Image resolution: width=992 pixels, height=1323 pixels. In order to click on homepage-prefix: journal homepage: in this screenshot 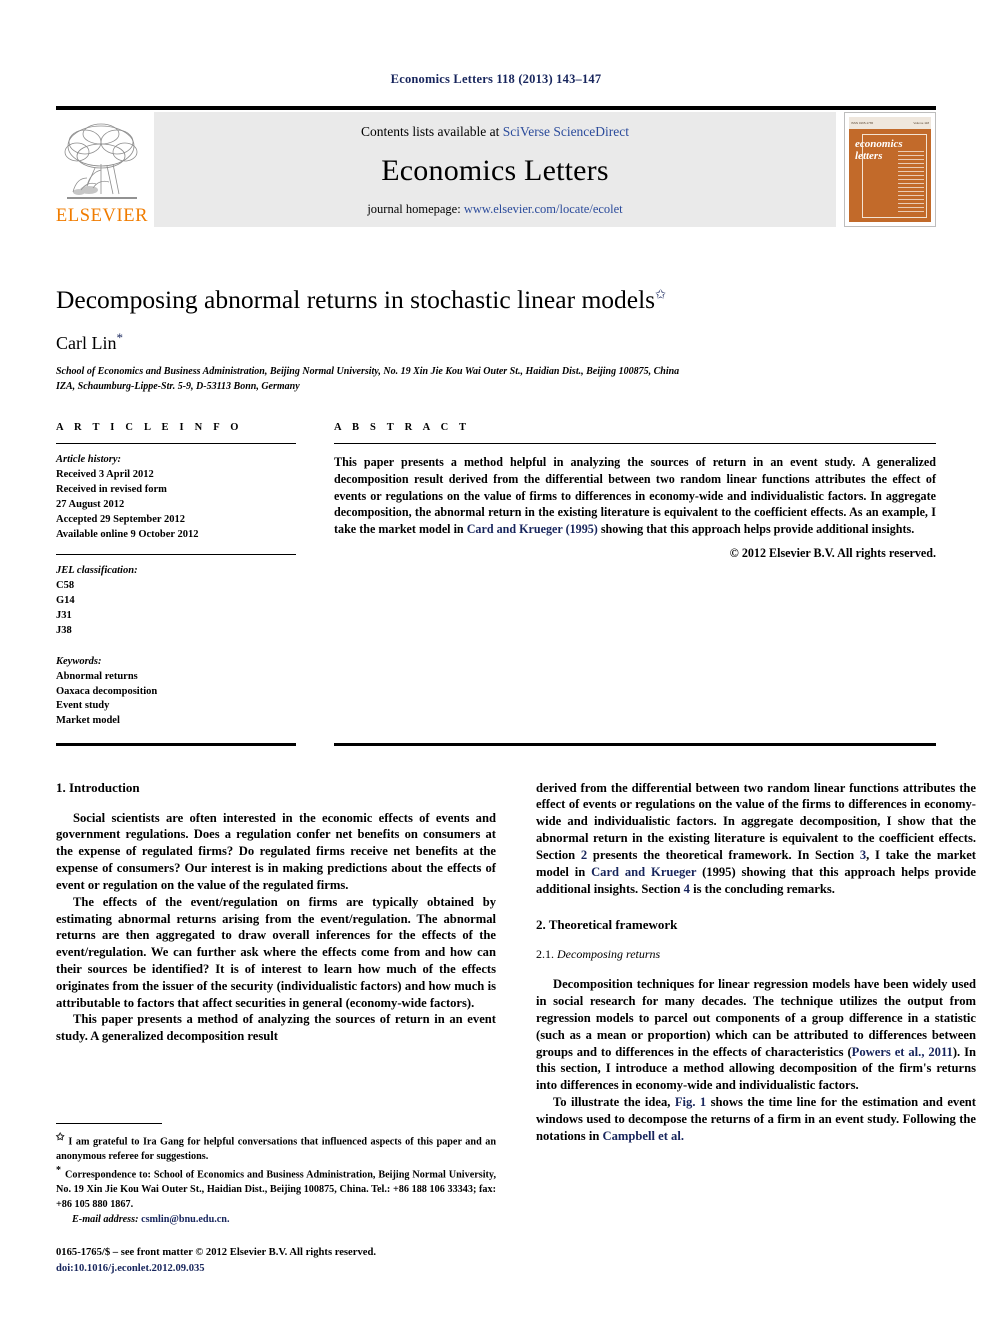, I will do `click(415, 209)`.